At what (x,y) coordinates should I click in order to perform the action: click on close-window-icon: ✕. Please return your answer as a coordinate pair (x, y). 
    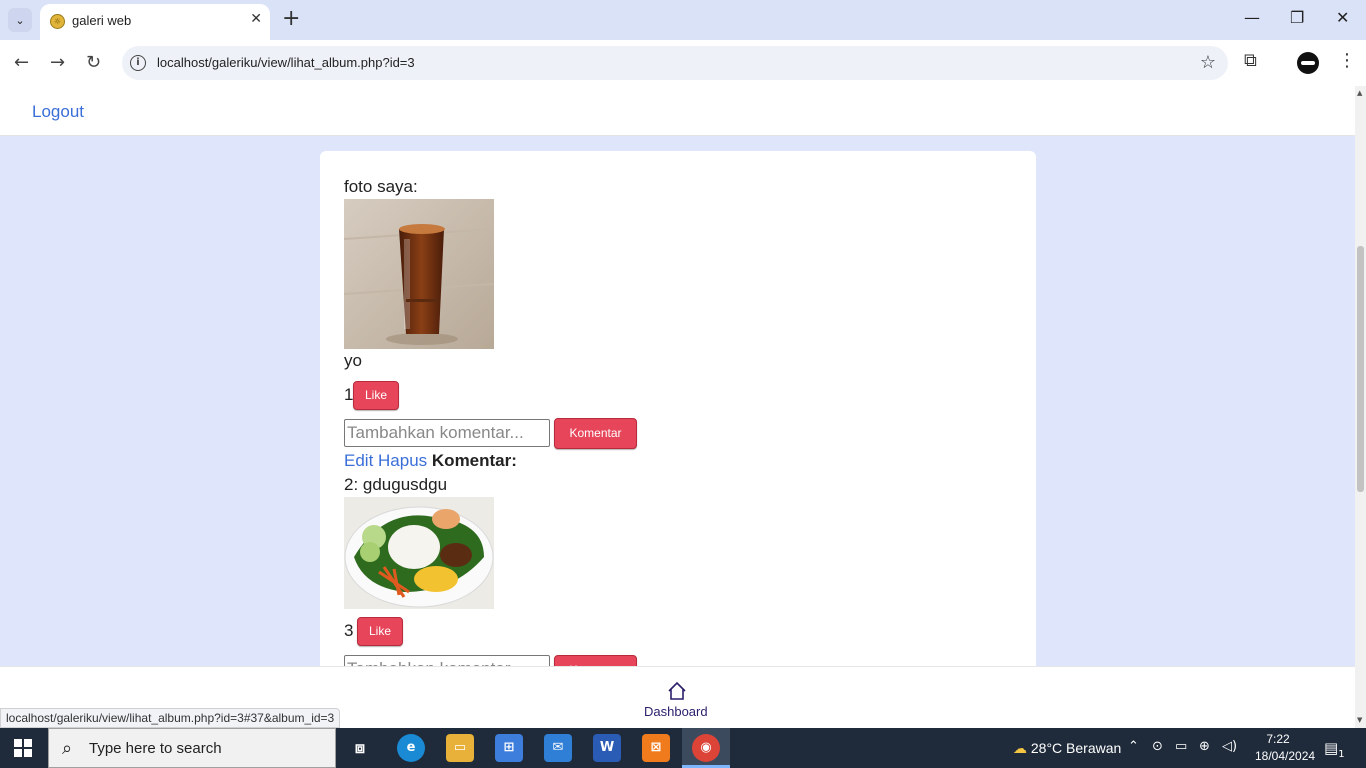
    Looking at the image, I should click on (1342, 17).